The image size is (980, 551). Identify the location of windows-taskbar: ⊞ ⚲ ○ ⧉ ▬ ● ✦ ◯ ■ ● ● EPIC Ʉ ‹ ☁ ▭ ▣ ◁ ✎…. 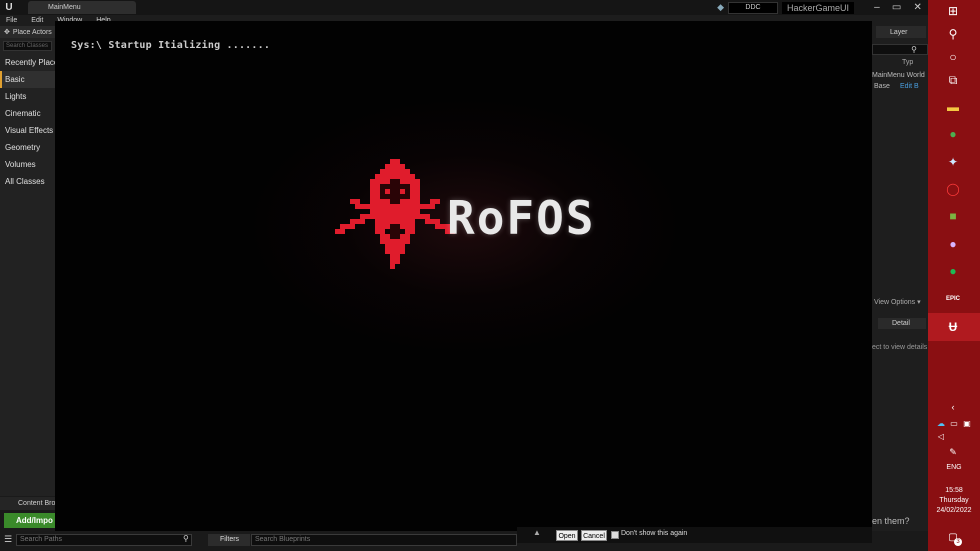
(954, 275).